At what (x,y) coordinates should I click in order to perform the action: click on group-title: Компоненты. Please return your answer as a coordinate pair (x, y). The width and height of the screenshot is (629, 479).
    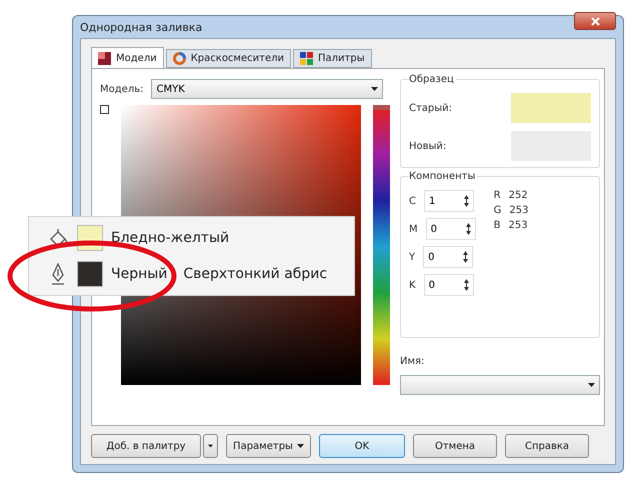
    Looking at the image, I should click on (443, 176).